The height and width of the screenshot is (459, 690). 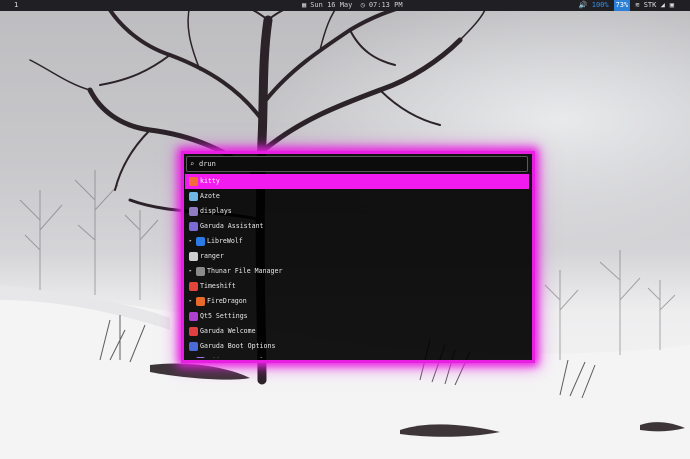 I want to click on search-input: ⌕ drun, so click(x=357, y=164).